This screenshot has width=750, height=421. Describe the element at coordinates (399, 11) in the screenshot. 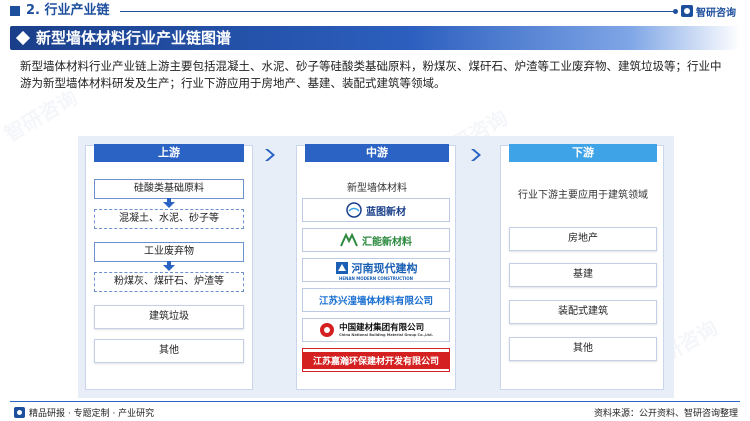

I see `section-divider` at that location.